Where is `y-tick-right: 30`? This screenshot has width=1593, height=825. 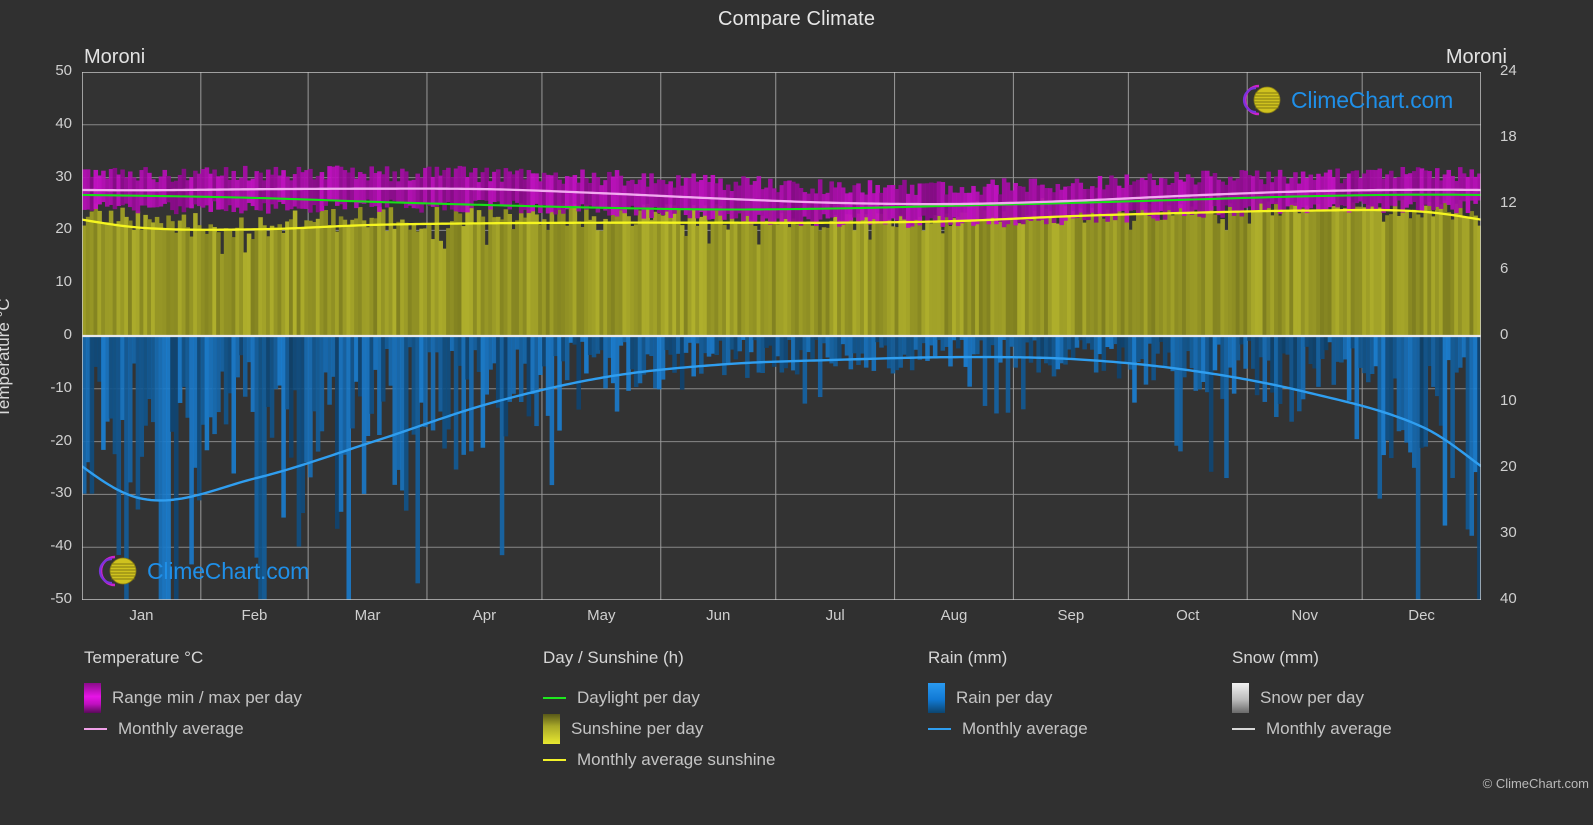
y-tick-right: 30 is located at coordinates (1508, 532).